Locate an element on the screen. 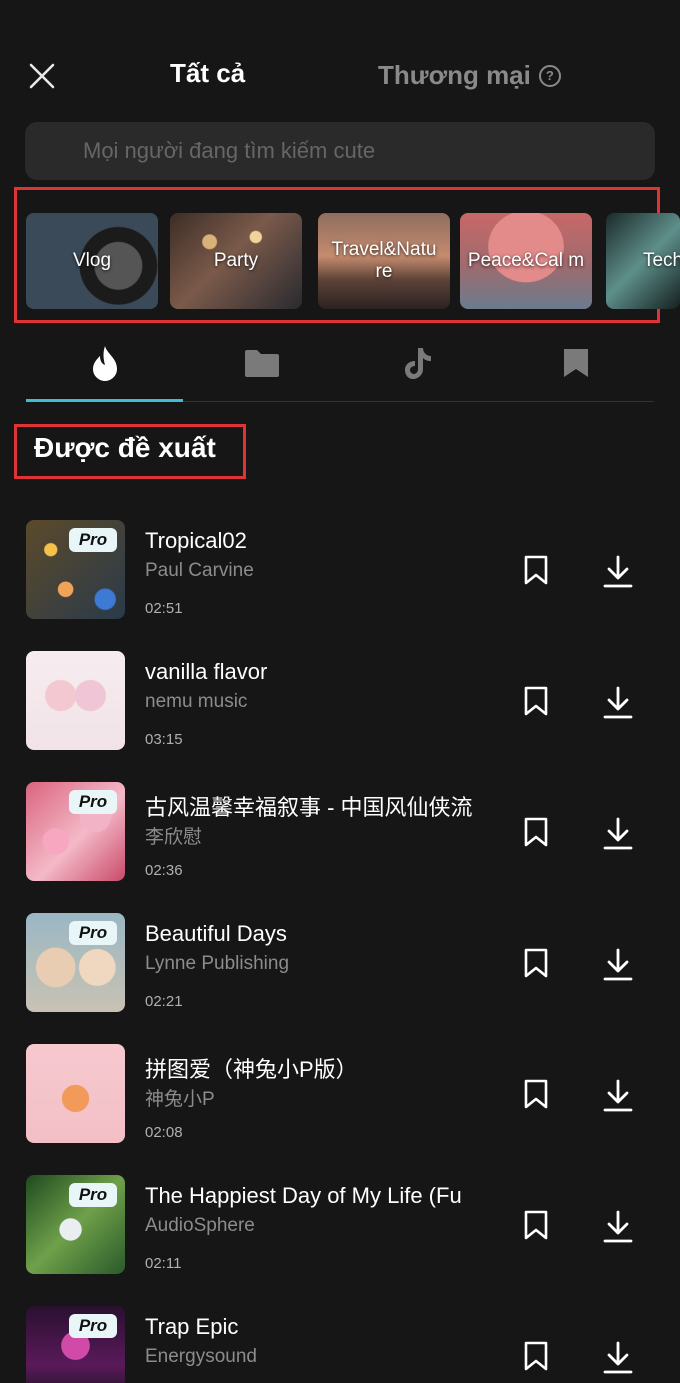  track-title: Trap Epic is located at coordinates (192, 1326).